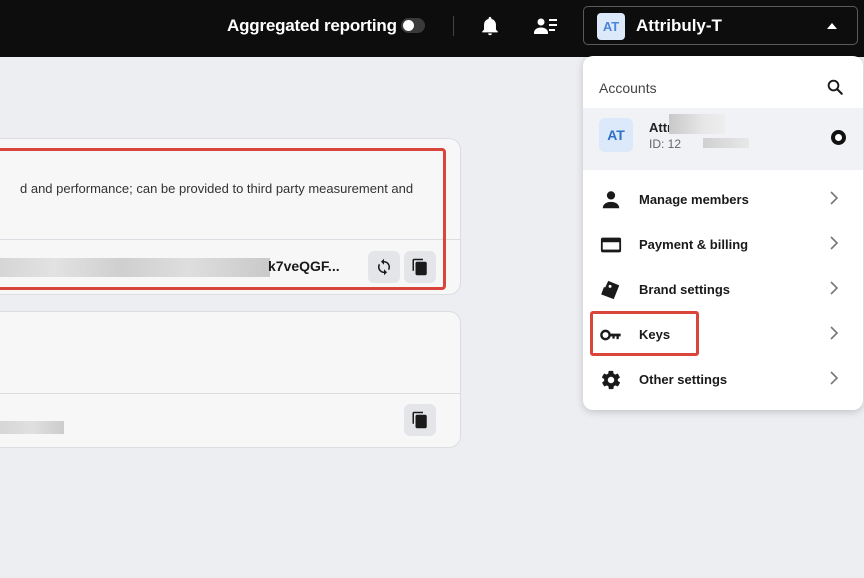 Image resolution: width=864 pixels, height=578 pixels. Describe the element at coordinates (628, 88) in the screenshot. I see `accounts-heading: Accounts` at that location.